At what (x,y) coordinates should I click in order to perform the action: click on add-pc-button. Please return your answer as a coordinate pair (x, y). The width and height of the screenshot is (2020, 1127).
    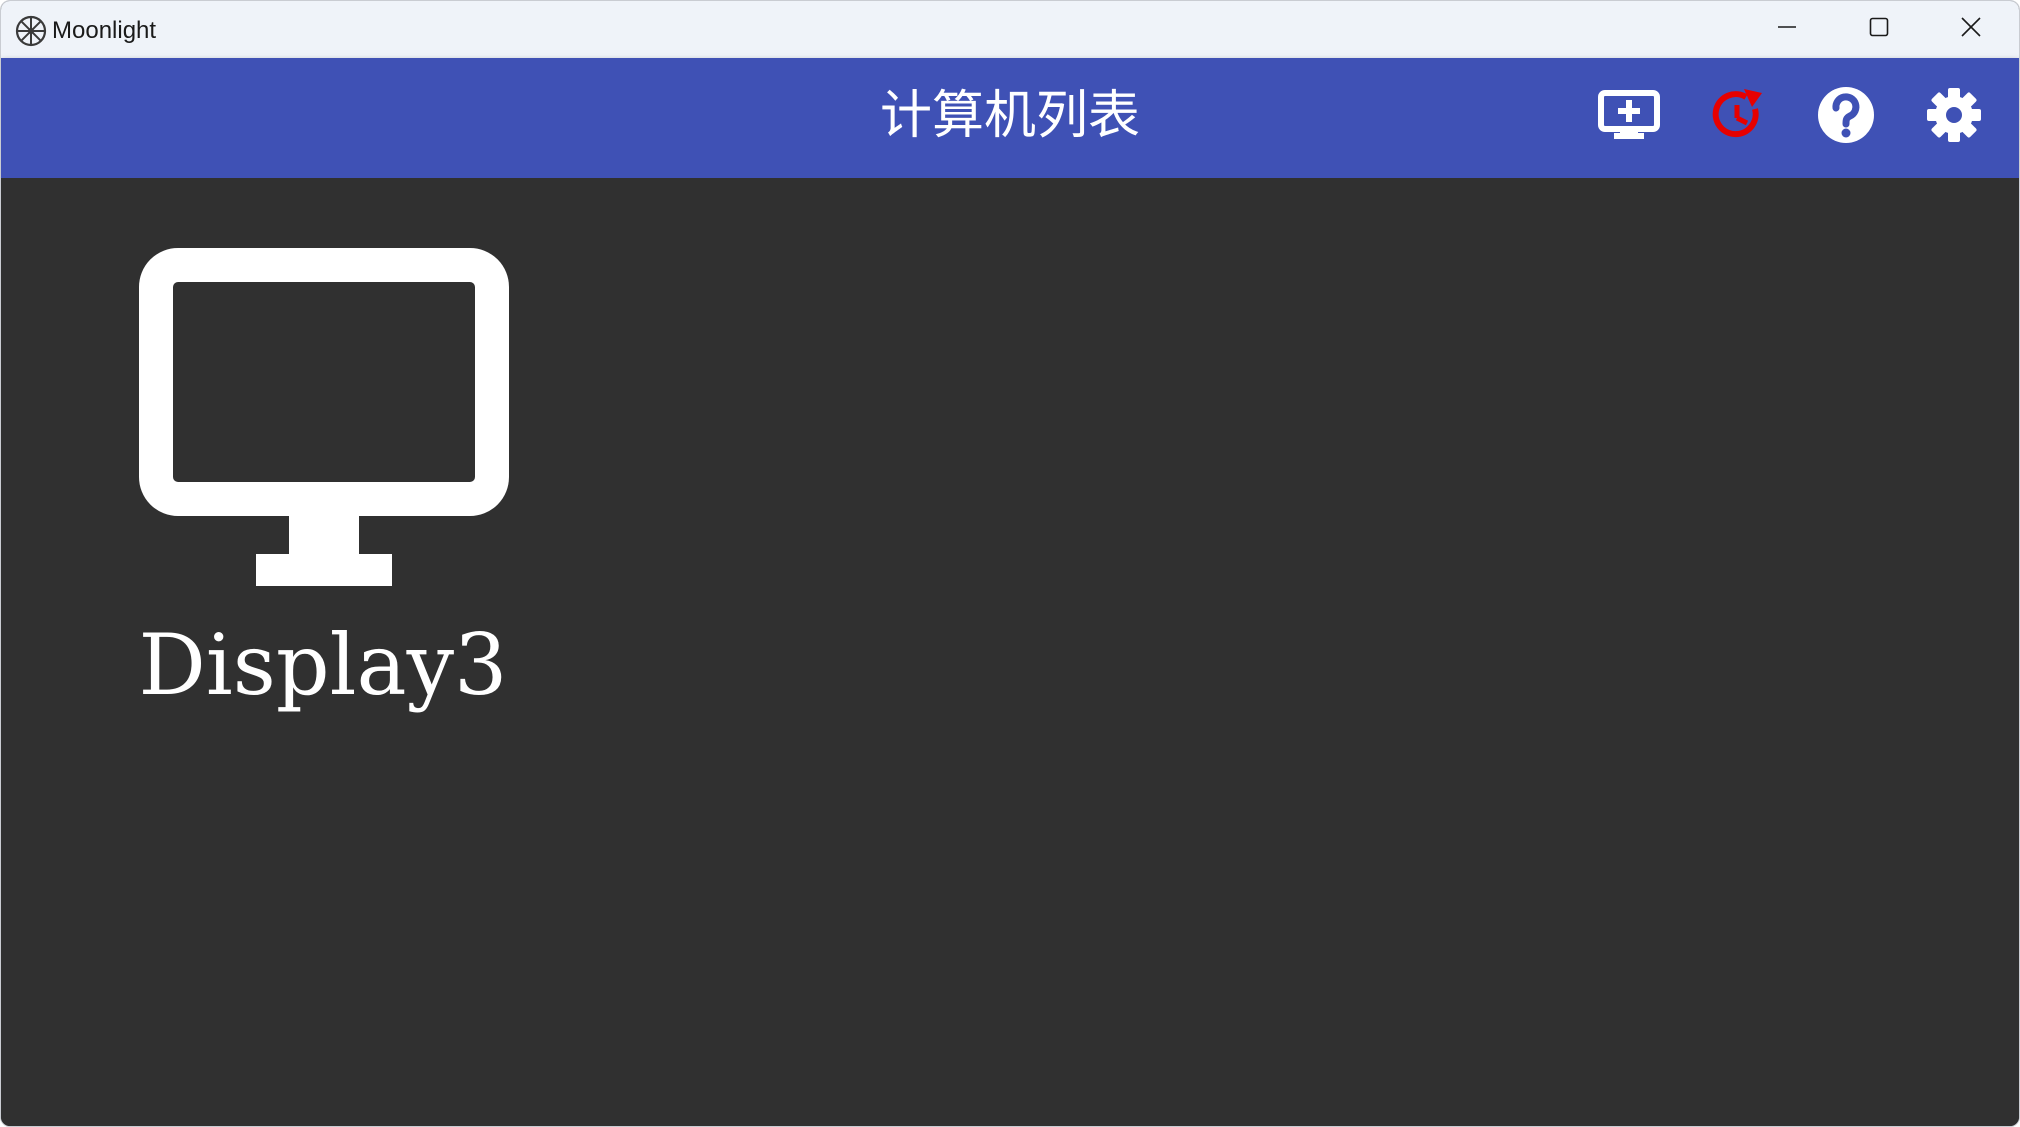
    Looking at the image, I should click on (1629, 117).